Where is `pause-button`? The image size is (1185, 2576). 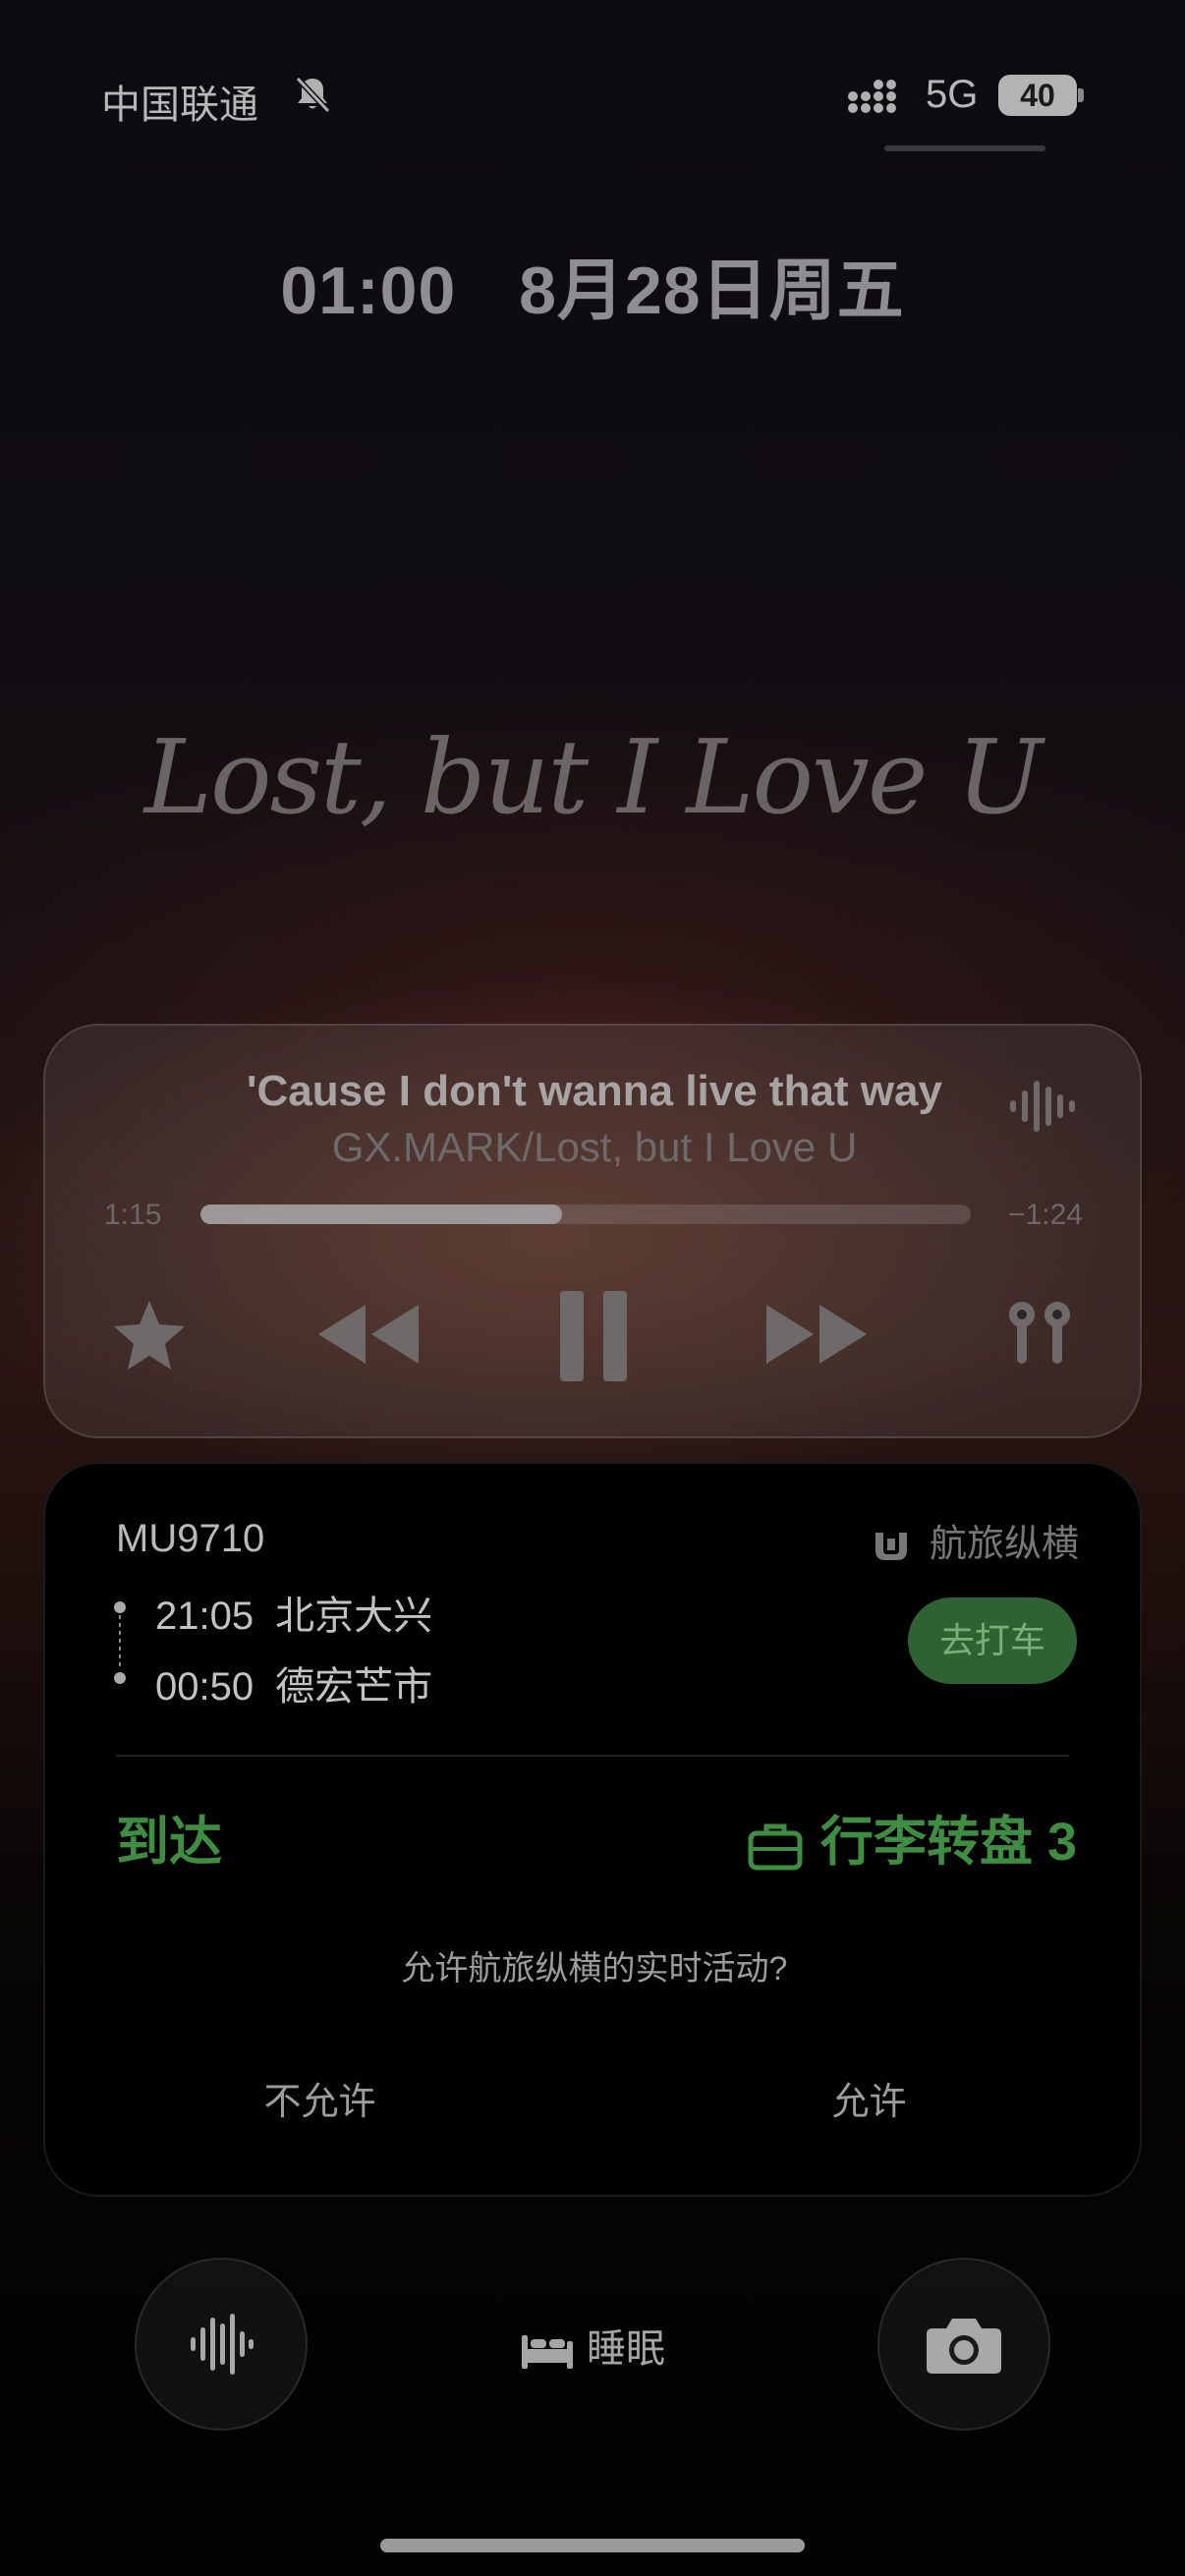 pause-button is located at coordinates (594, 1338).